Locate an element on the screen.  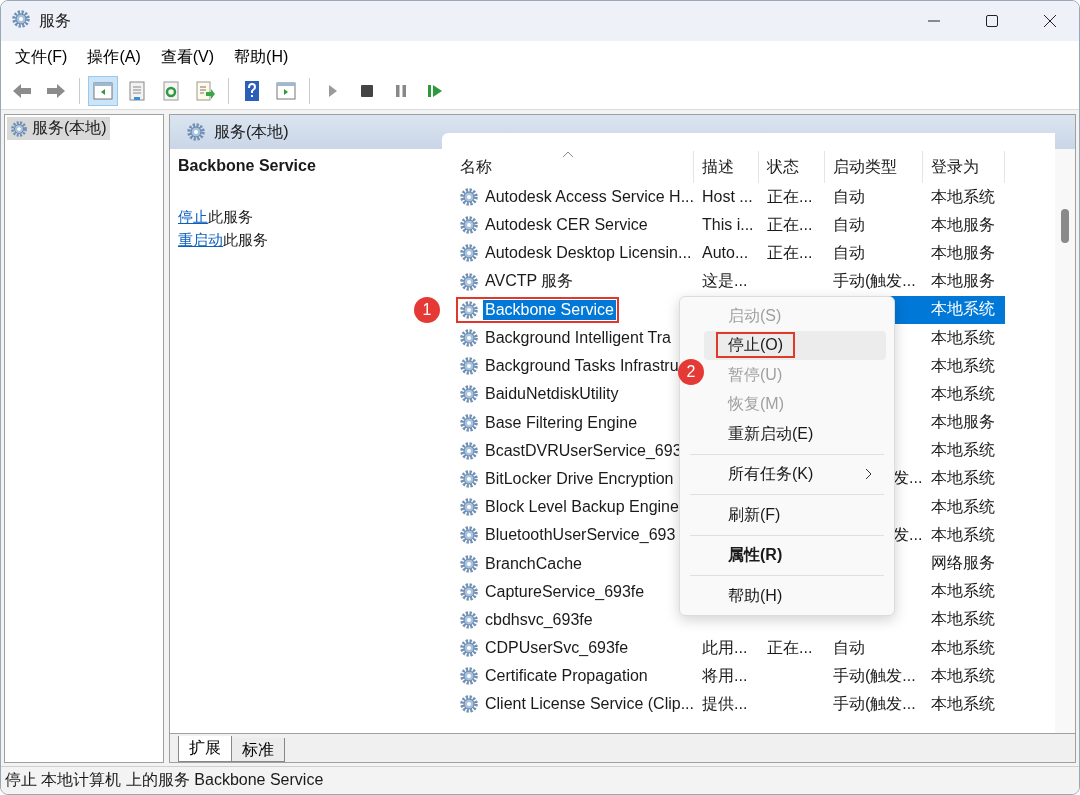
service-name-cell: CDPUserSvc_693fe is located at coordinates (557, 648).